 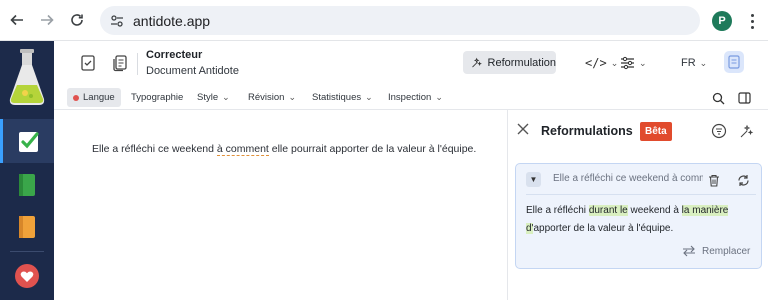 What do you see at coordinates (596, 63) in the screenshot?
I see `code-icon: </>` at bounding box center [596, 63].